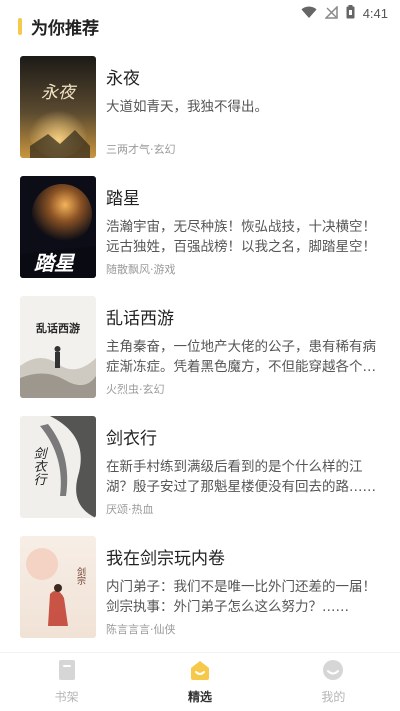 This screenshot has width=400, height=711. I want to click on book-meta: 随散飘风·游戏, so click(141, 269).